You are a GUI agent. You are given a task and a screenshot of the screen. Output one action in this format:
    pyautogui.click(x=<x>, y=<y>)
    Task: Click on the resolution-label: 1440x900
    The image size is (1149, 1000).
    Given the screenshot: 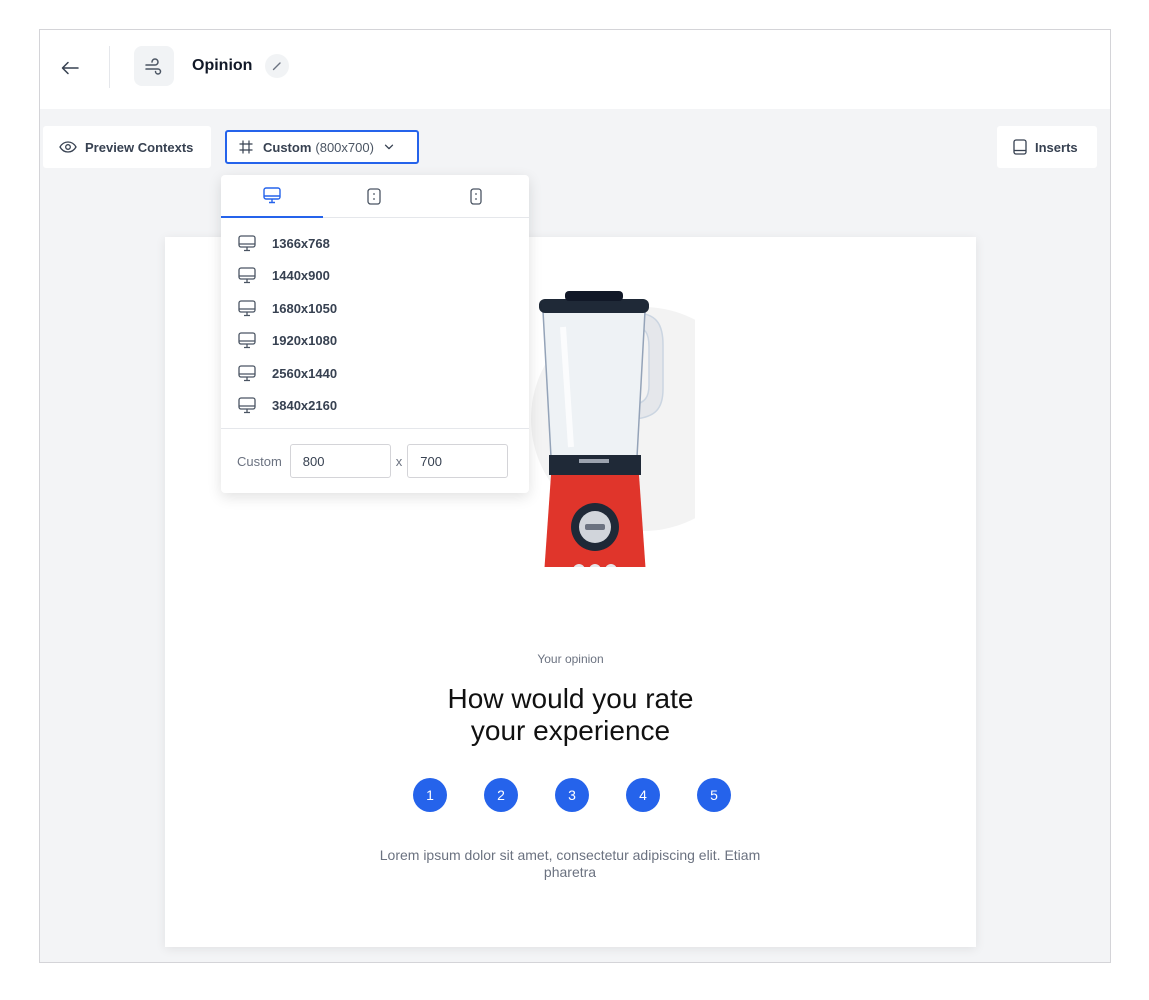 What is the action you would take?
    pyautogui.click(x=301, y=276)
    